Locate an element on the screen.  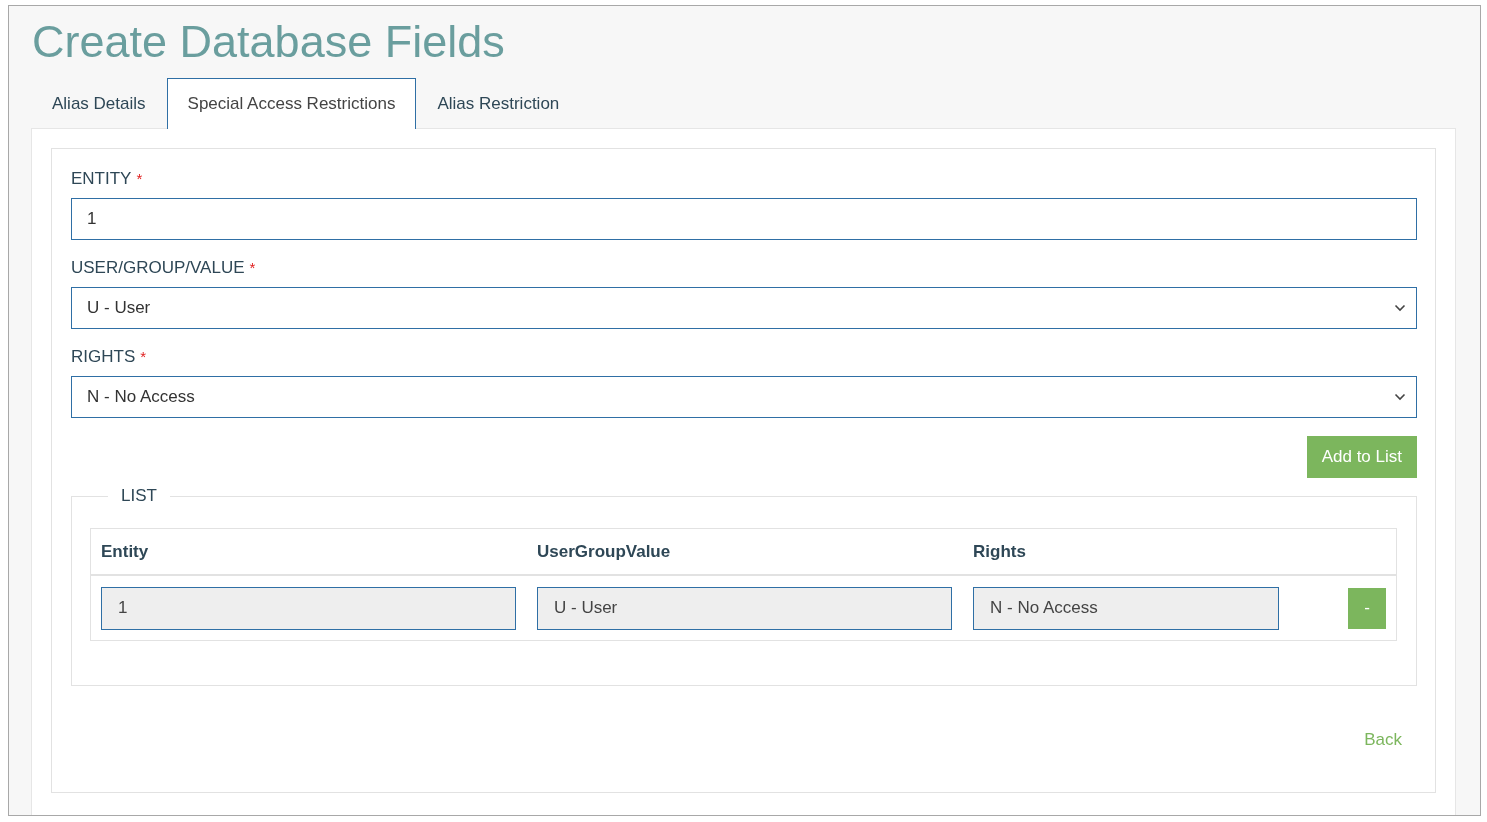
readonly-field: 1 is located at coordinates (308, 608).